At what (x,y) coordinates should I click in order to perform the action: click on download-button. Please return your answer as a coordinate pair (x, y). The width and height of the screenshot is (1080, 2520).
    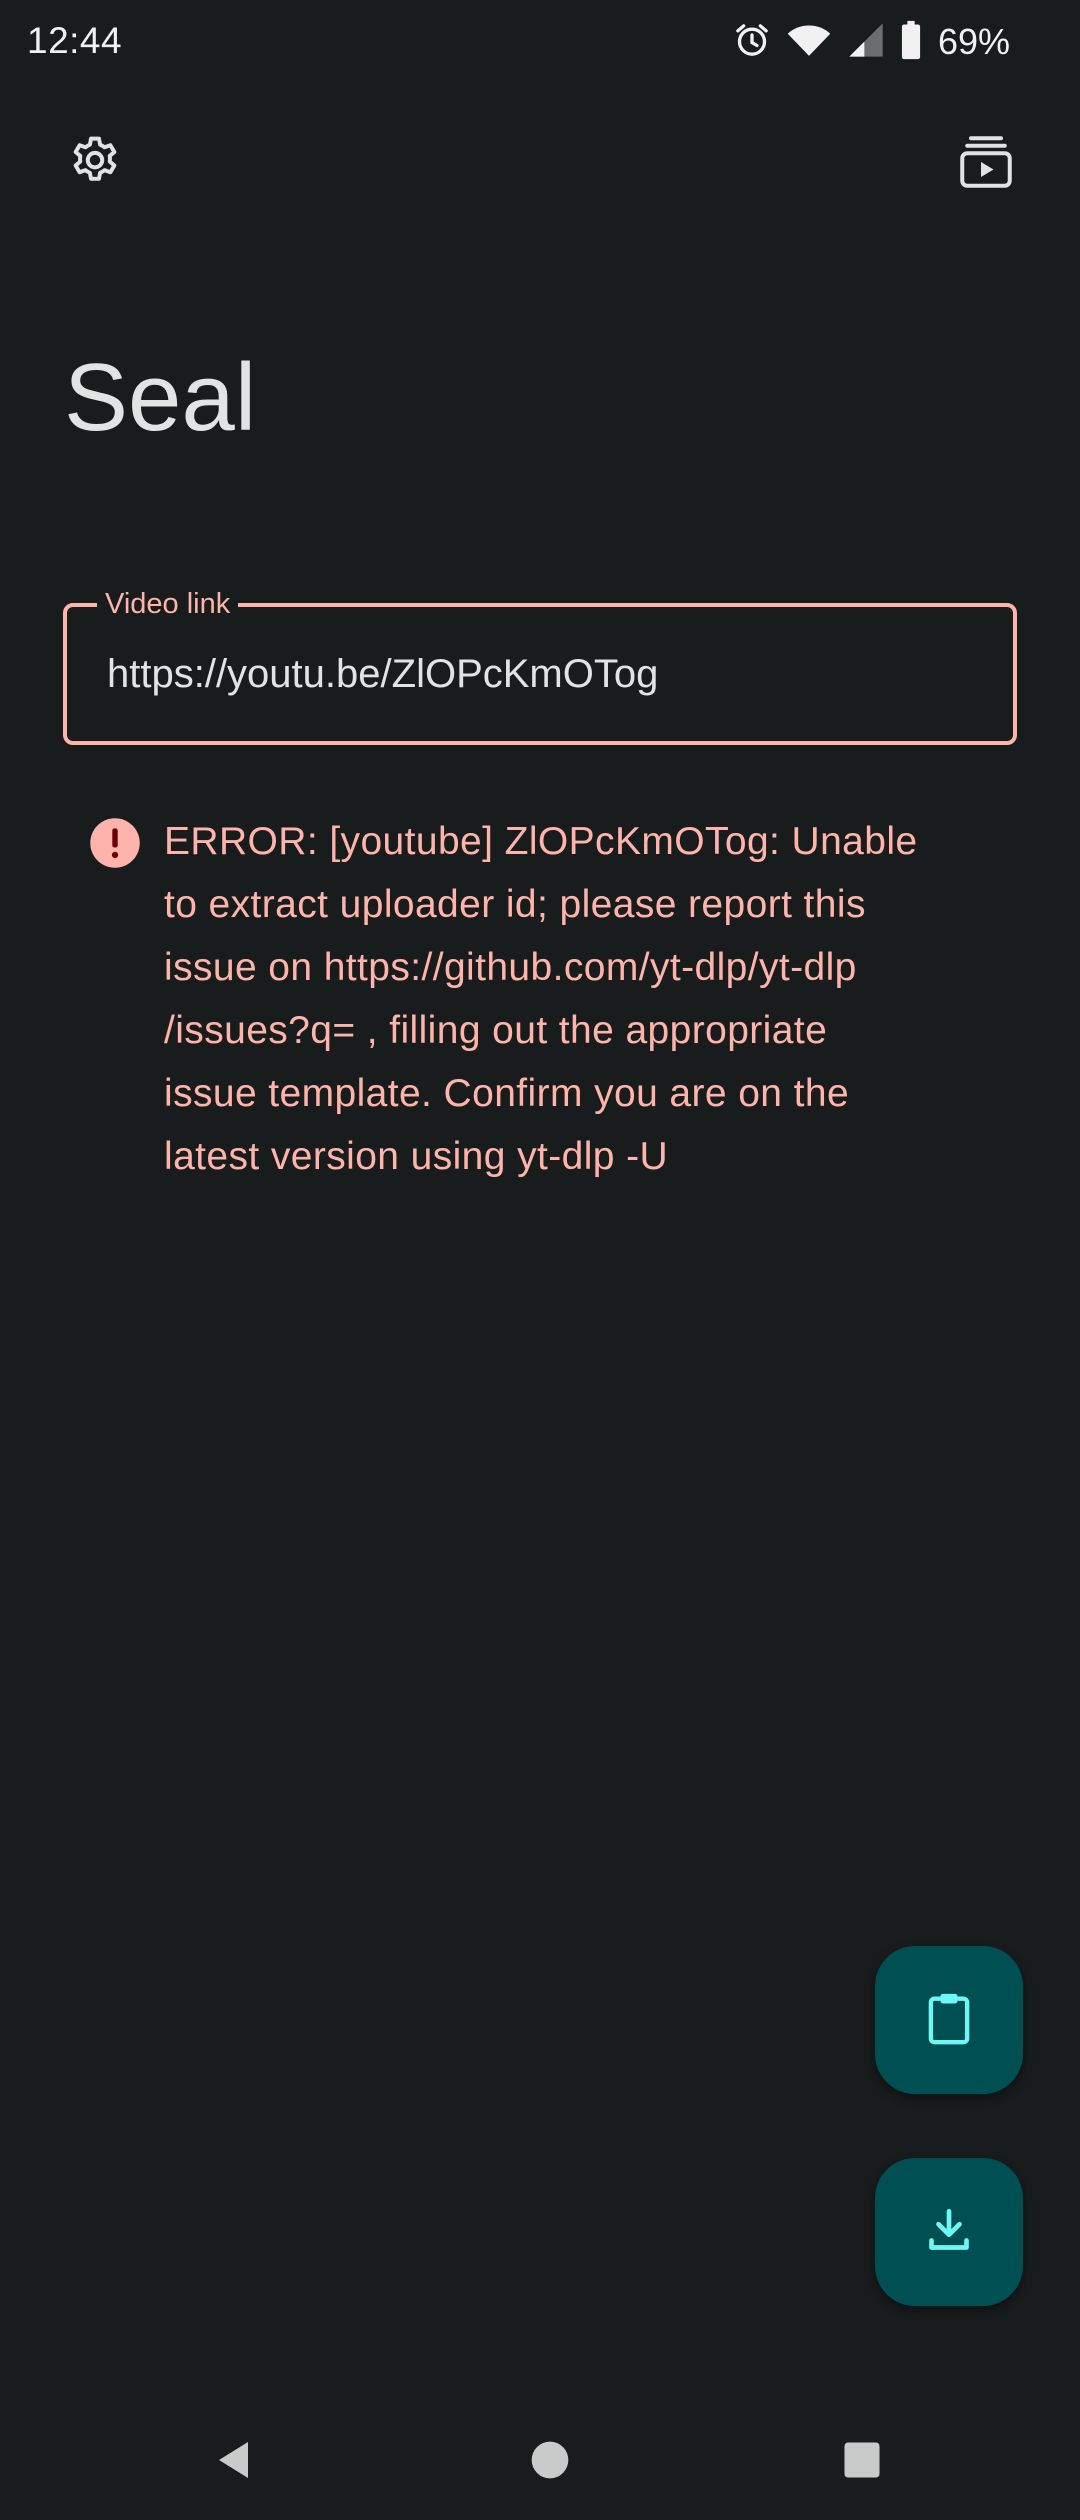
    Looking at the image, I should click on (949, 2232).